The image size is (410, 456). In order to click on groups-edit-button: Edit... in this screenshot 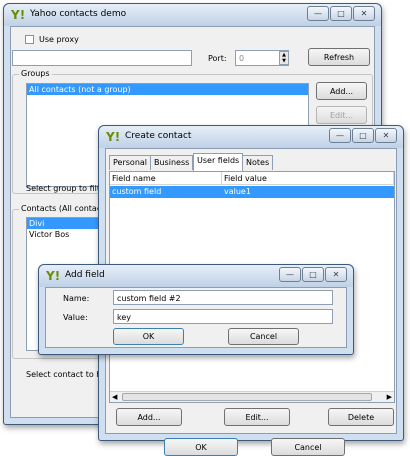, I will do `click(341, 115)`.